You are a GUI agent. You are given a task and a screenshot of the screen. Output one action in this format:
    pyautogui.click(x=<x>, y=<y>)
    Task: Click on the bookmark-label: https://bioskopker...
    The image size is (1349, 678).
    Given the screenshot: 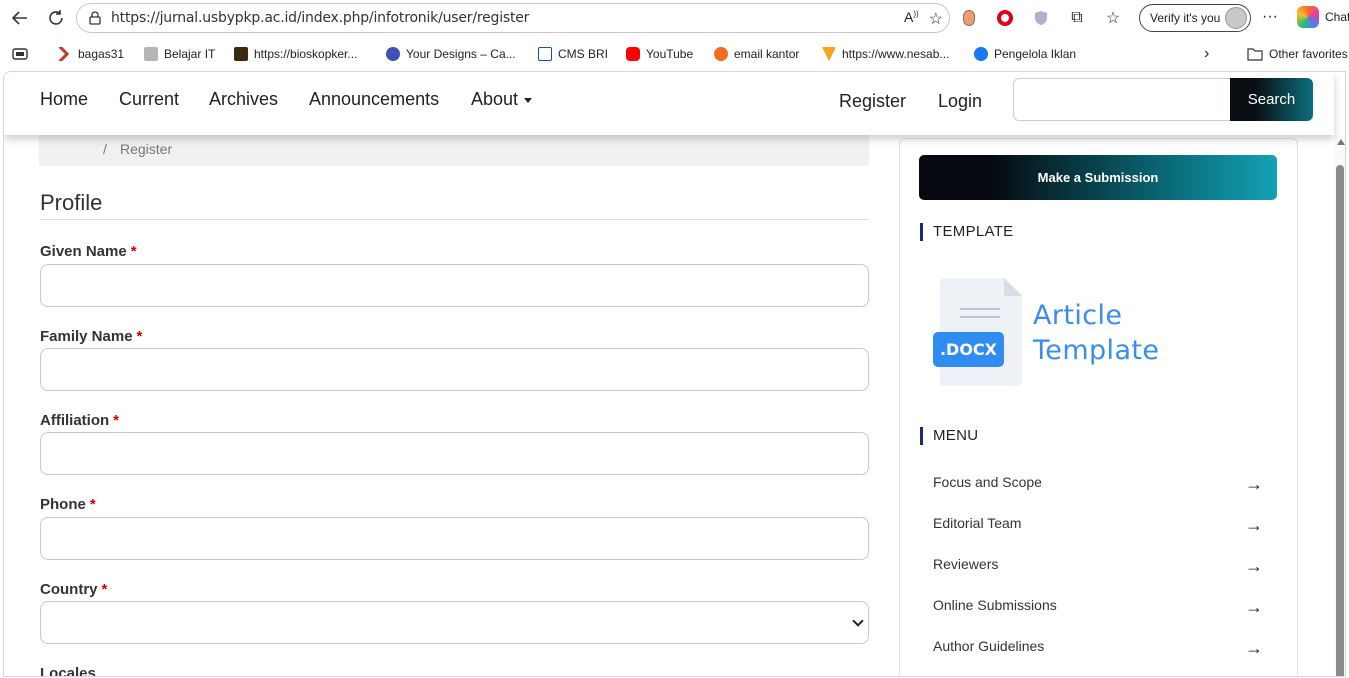 What is the action you would take?
    pyautogui.click(x=306, y=54)
    